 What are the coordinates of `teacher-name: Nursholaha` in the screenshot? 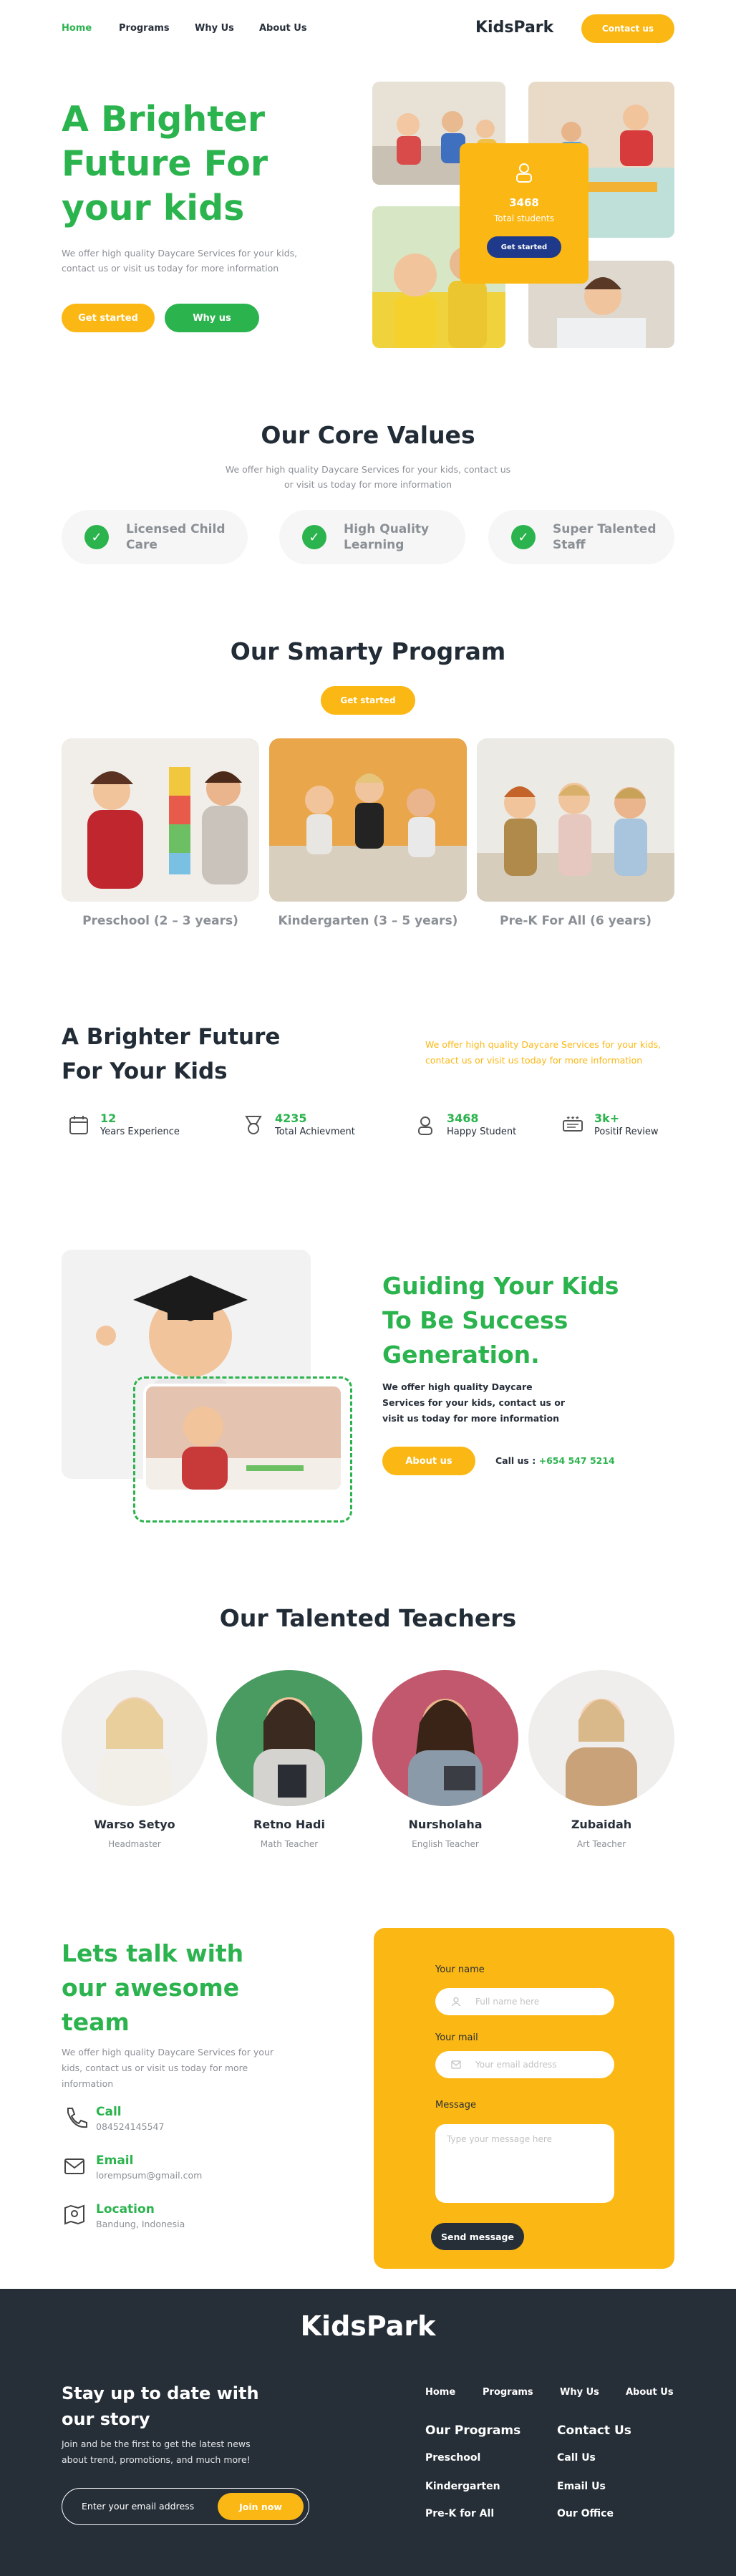 It's located at (446, 1824).